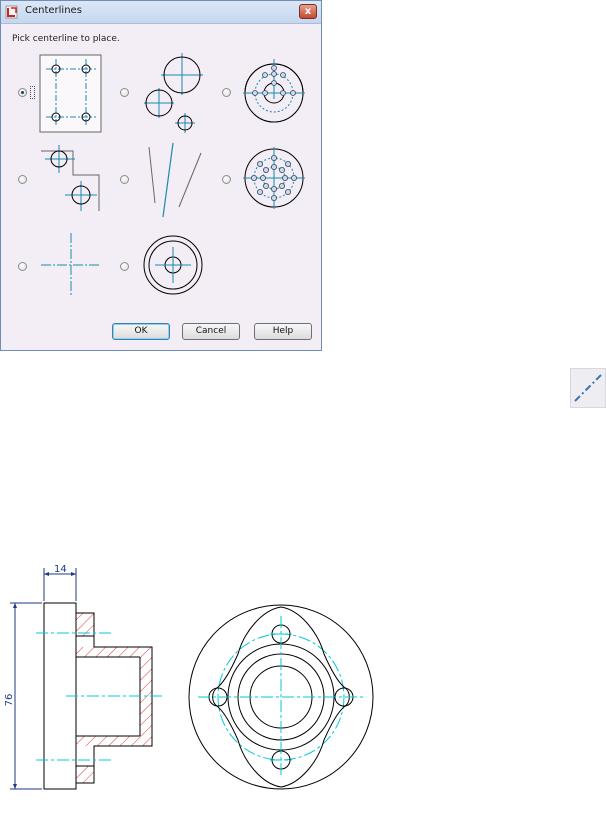  Describe the element at coordinates (11, 12) in the screenshot. I see `app-logo-icon` at that location.